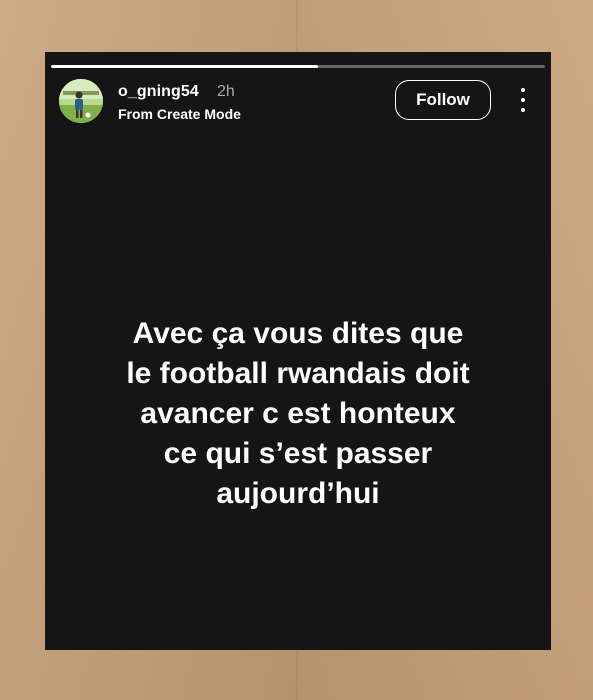 This screenshot has width=593, height=700. I want to click on follow-button: Follow, so click(443, 100).